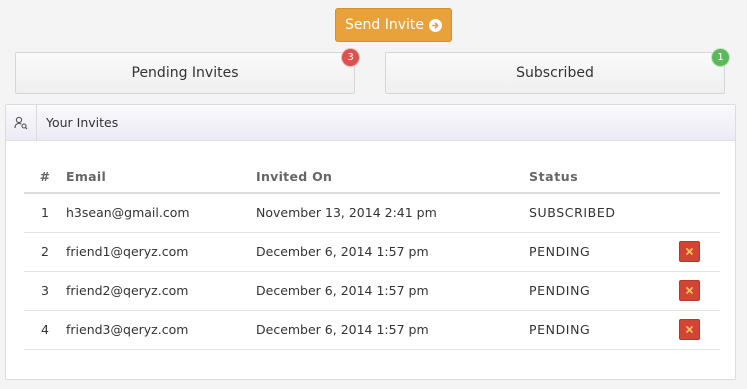  I want to click on row-num: 3, so click(45, 291).